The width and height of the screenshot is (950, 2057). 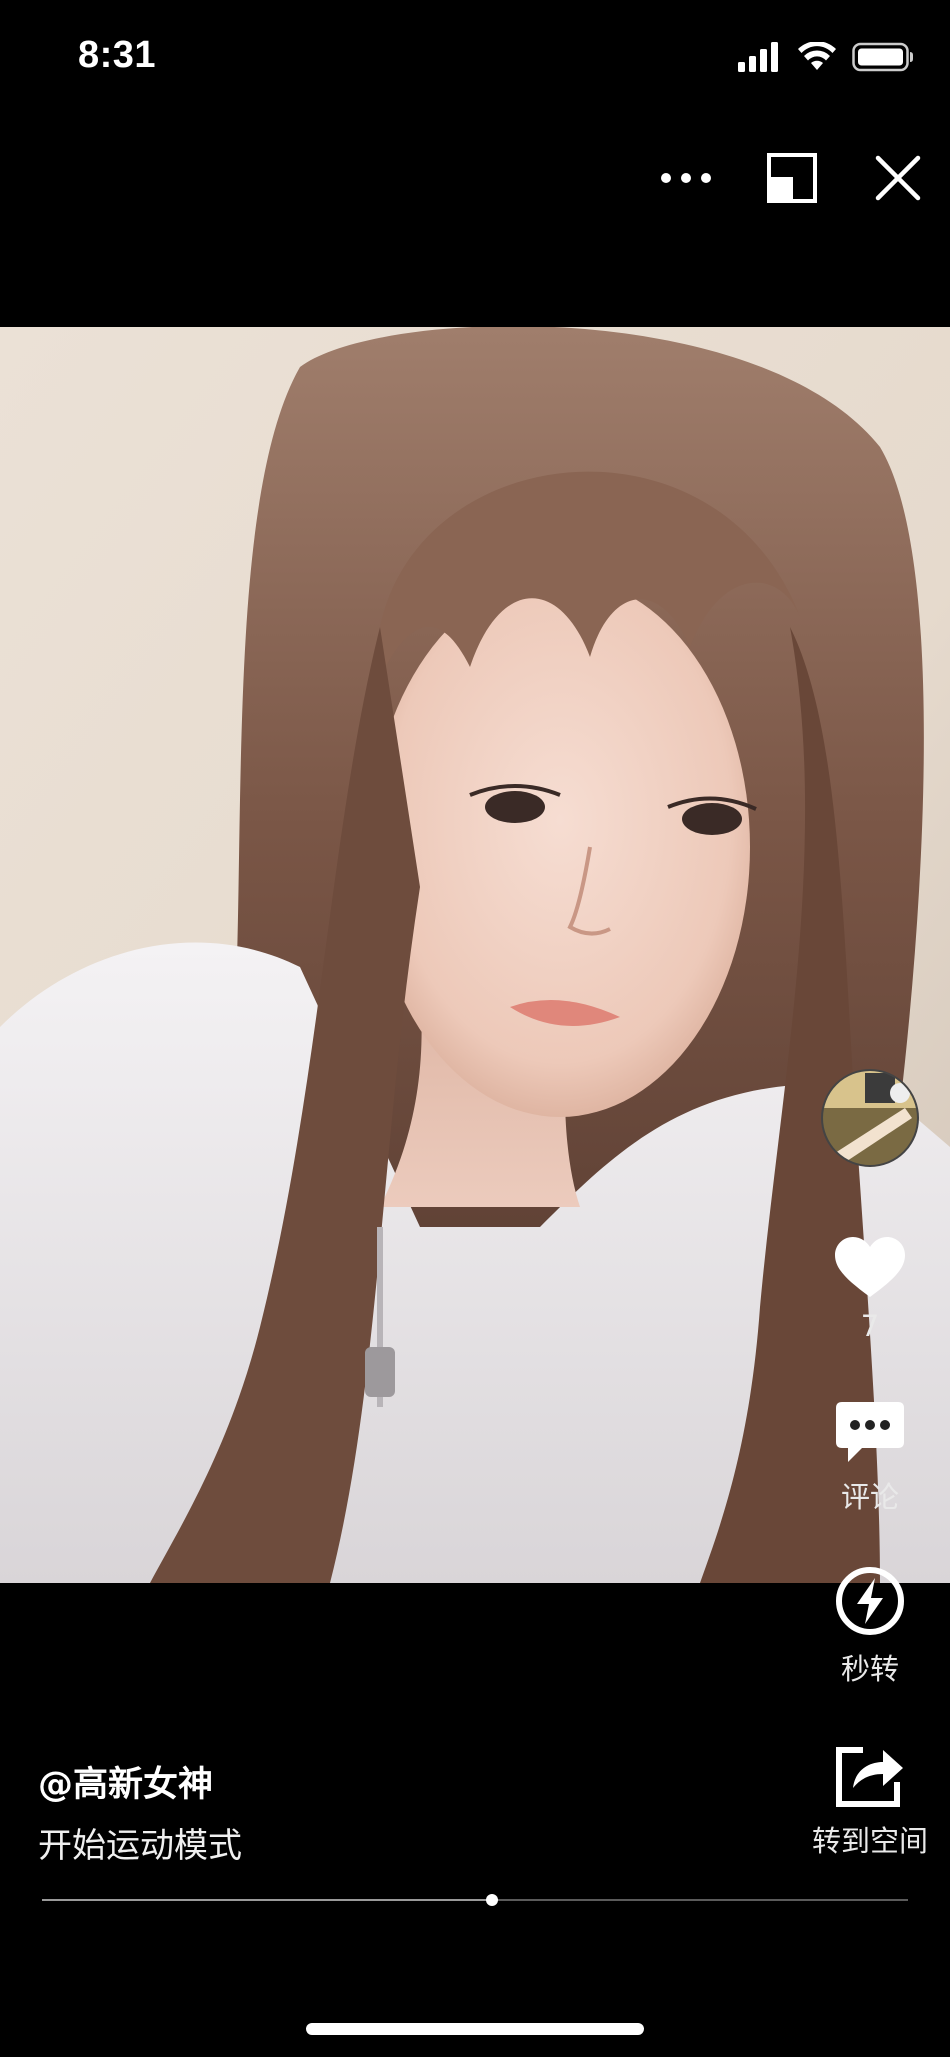 What do you see at coordinates (869, 1841) in the screenshot?
I see `share-to-space-label: 转到空间` at bounding box center [869, 1841].